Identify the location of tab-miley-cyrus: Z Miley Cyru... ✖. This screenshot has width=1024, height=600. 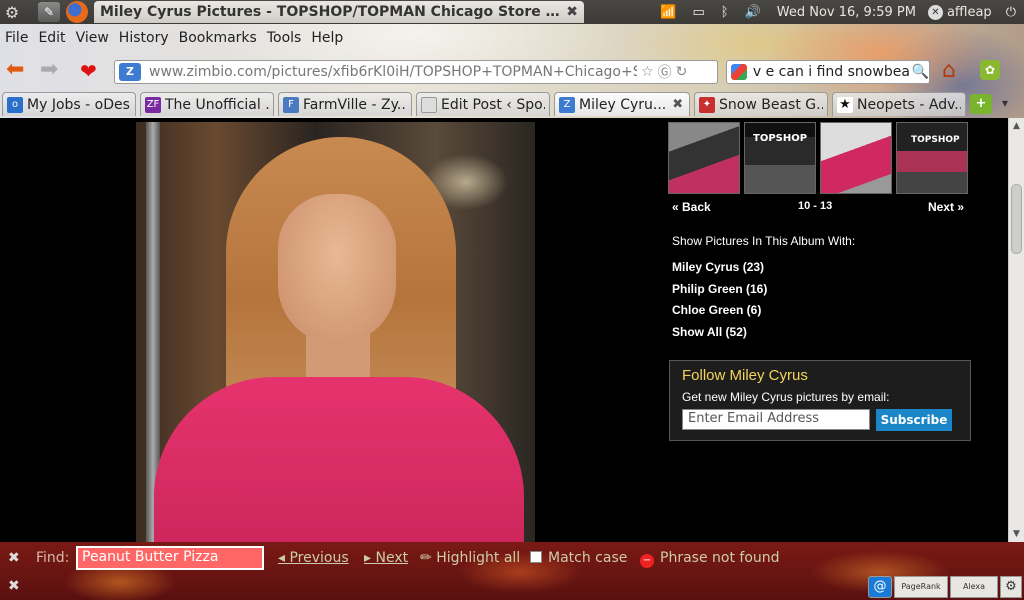
(622, 104).